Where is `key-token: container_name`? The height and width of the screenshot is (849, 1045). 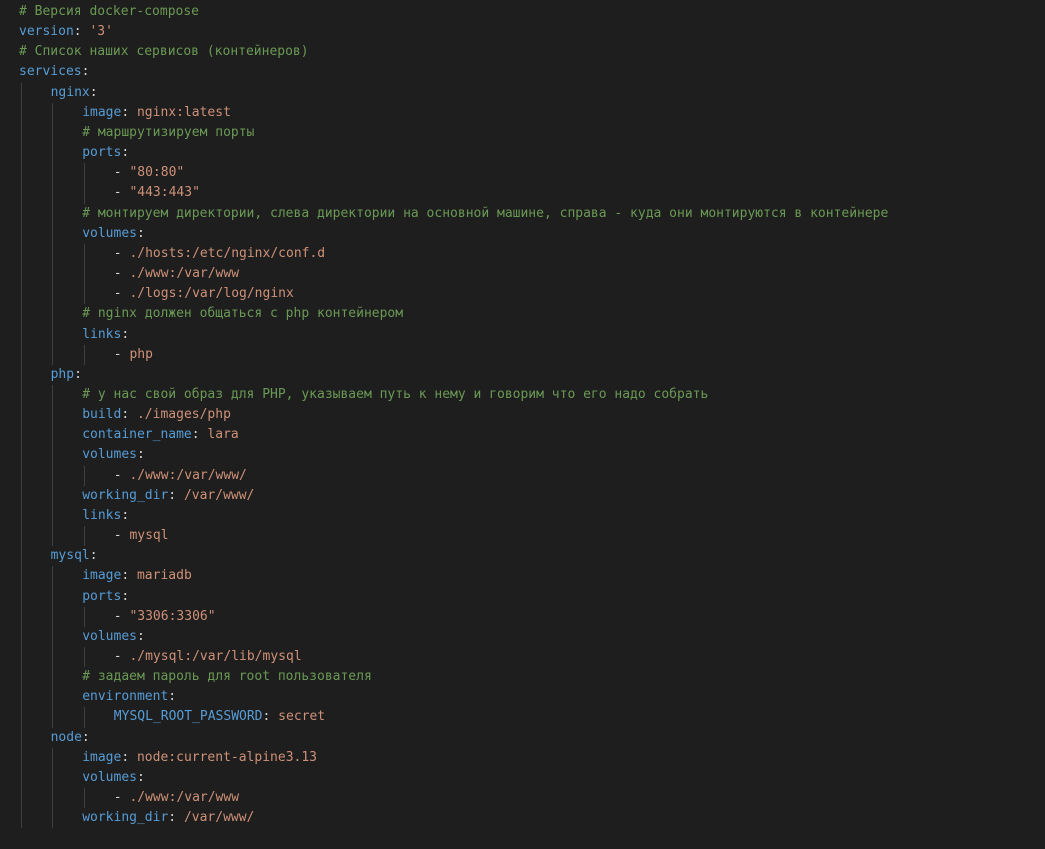
key-token: container_name is located at coordinates (137, 435).